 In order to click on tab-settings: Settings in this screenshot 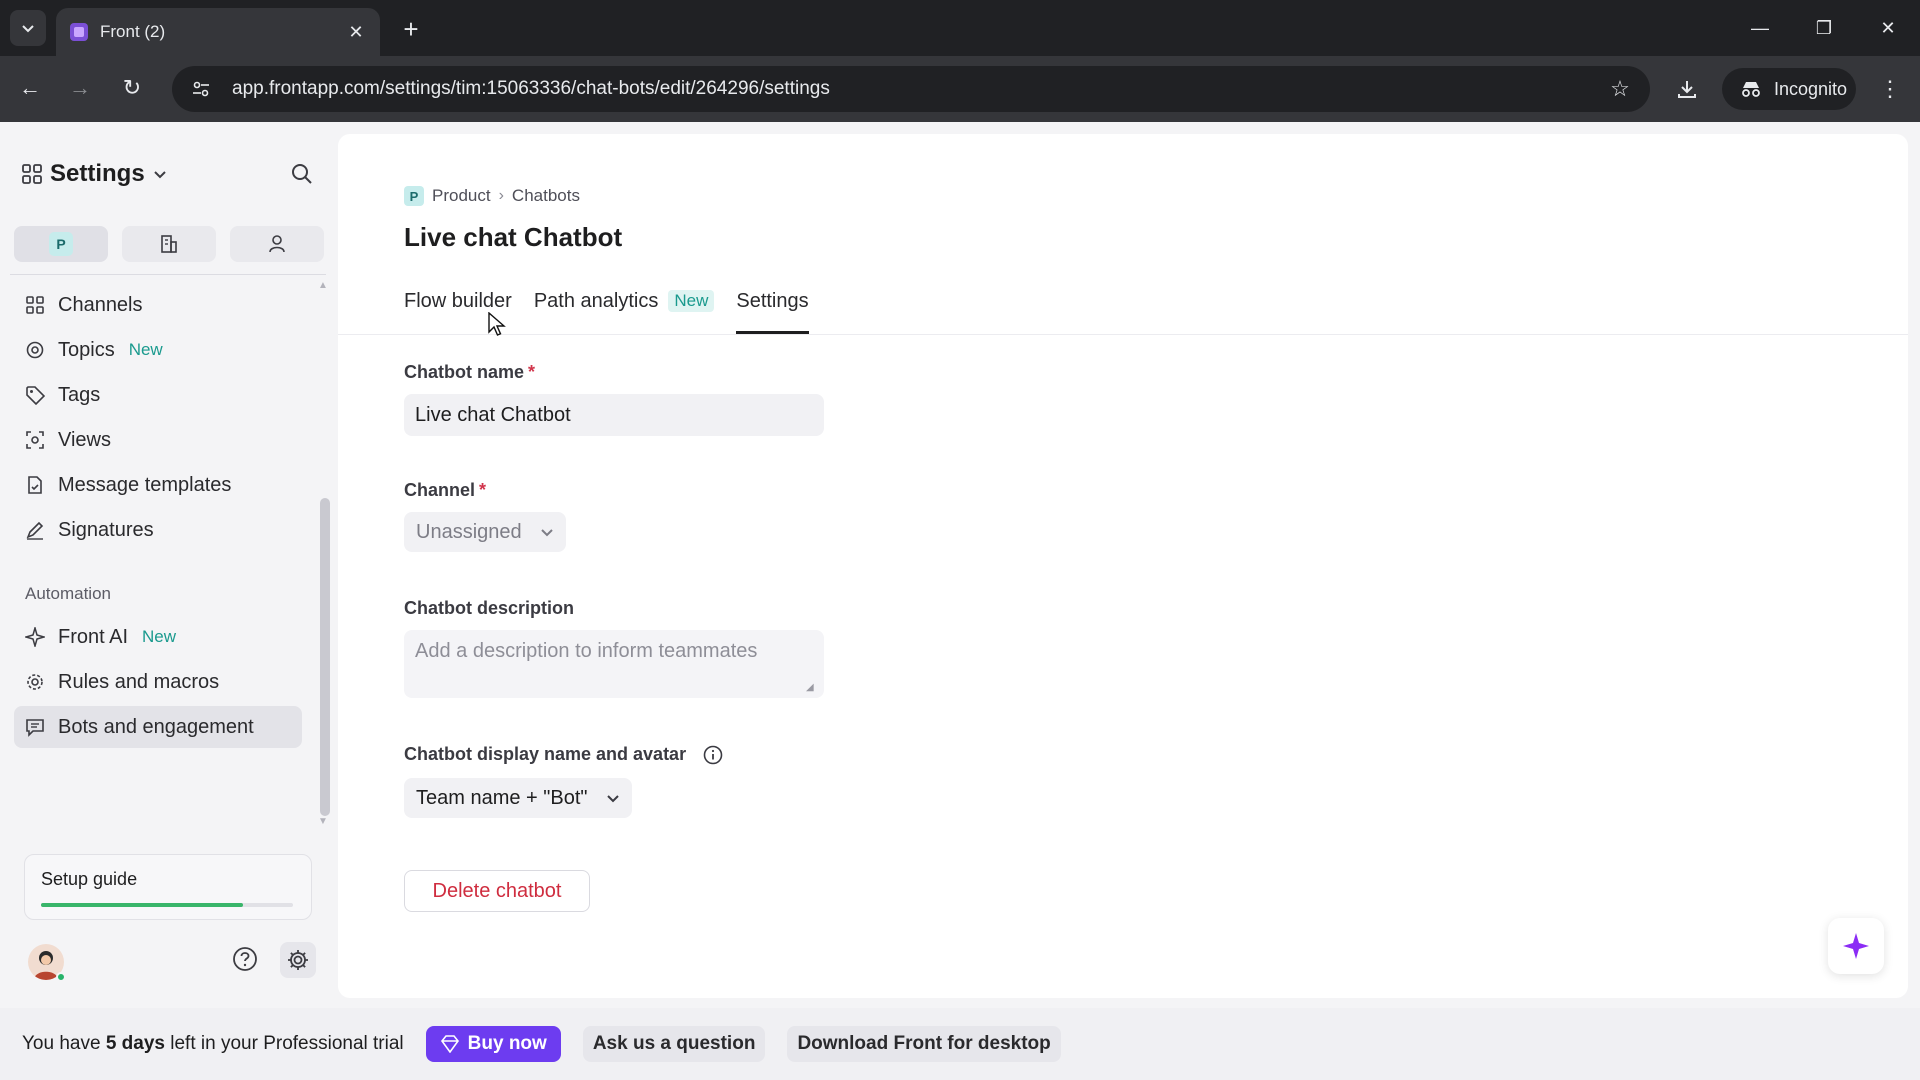, I will do `click(772, 312)`.